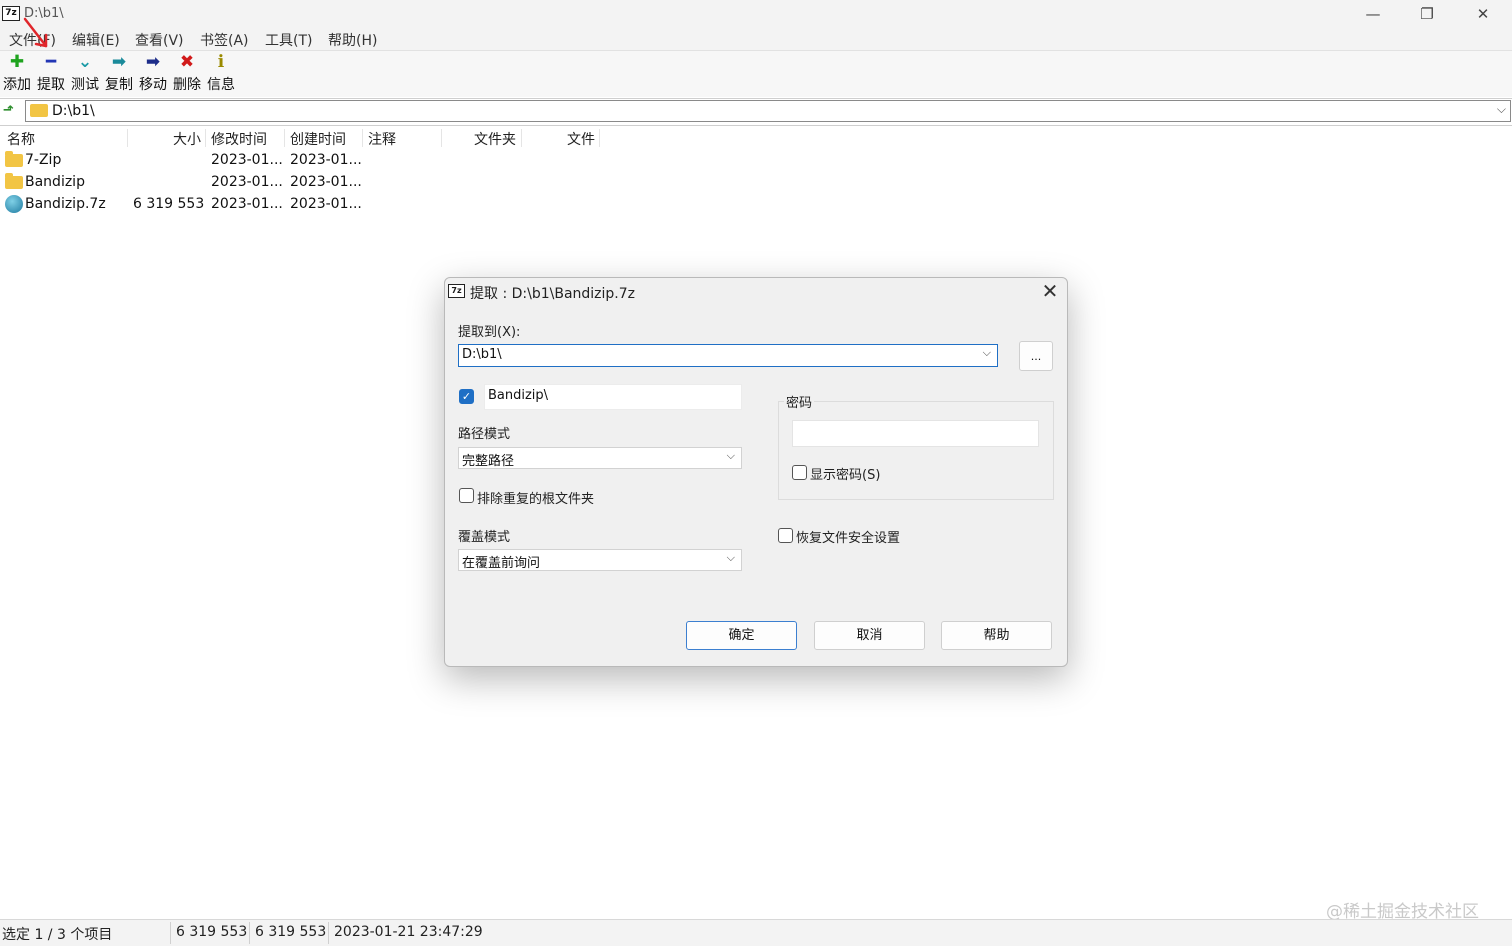 The height and width of the screenshot is (946, 1512). What do you see at coordinates (799, 401) in the screenshot?
I see `password-group-label: 密码` at bounding box center [799, 401].